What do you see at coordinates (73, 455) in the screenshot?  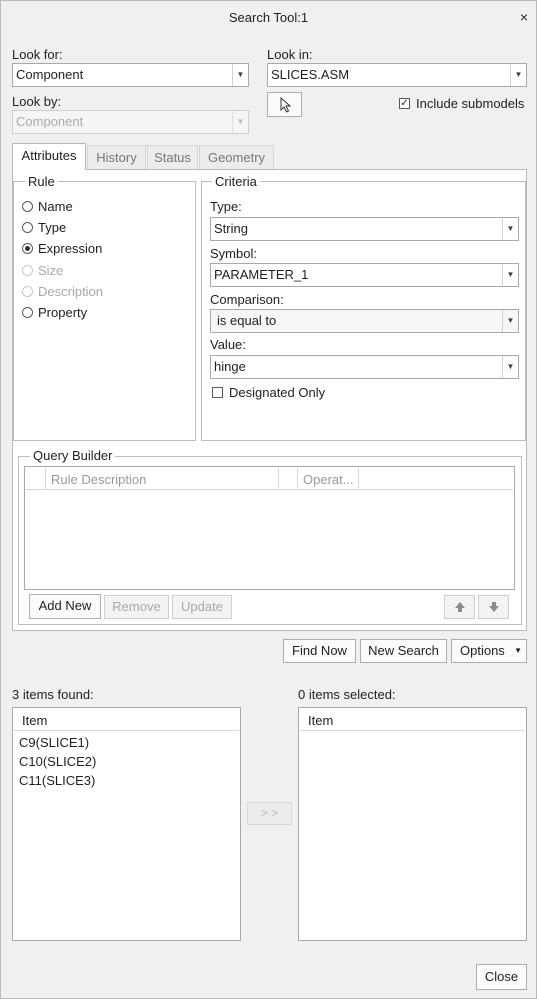 I see `query-builder-title: Query Builder` at bounding box center [73, 455].